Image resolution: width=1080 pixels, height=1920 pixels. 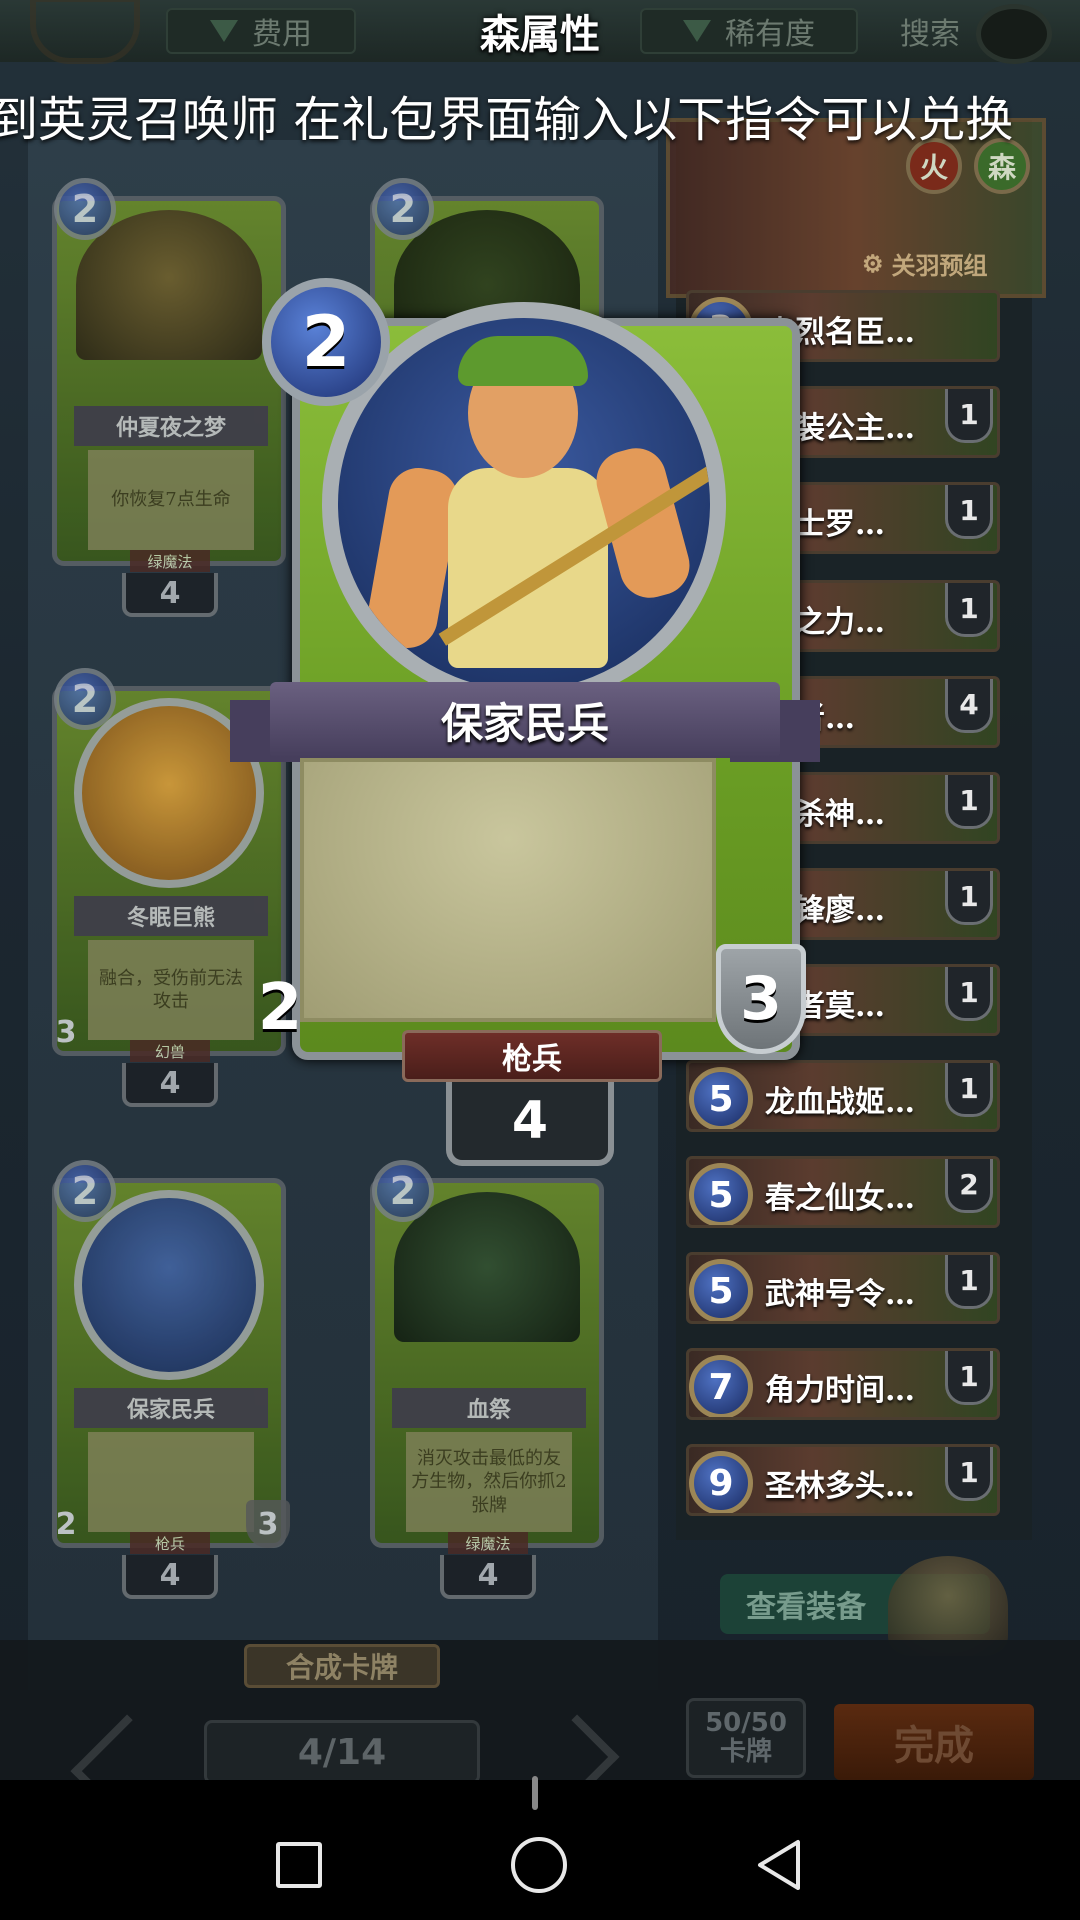 What do you see at coordinates (170, 1051) in the screenshot?
I see `card-race: 幻兽` at bounding box center [170, 1051].